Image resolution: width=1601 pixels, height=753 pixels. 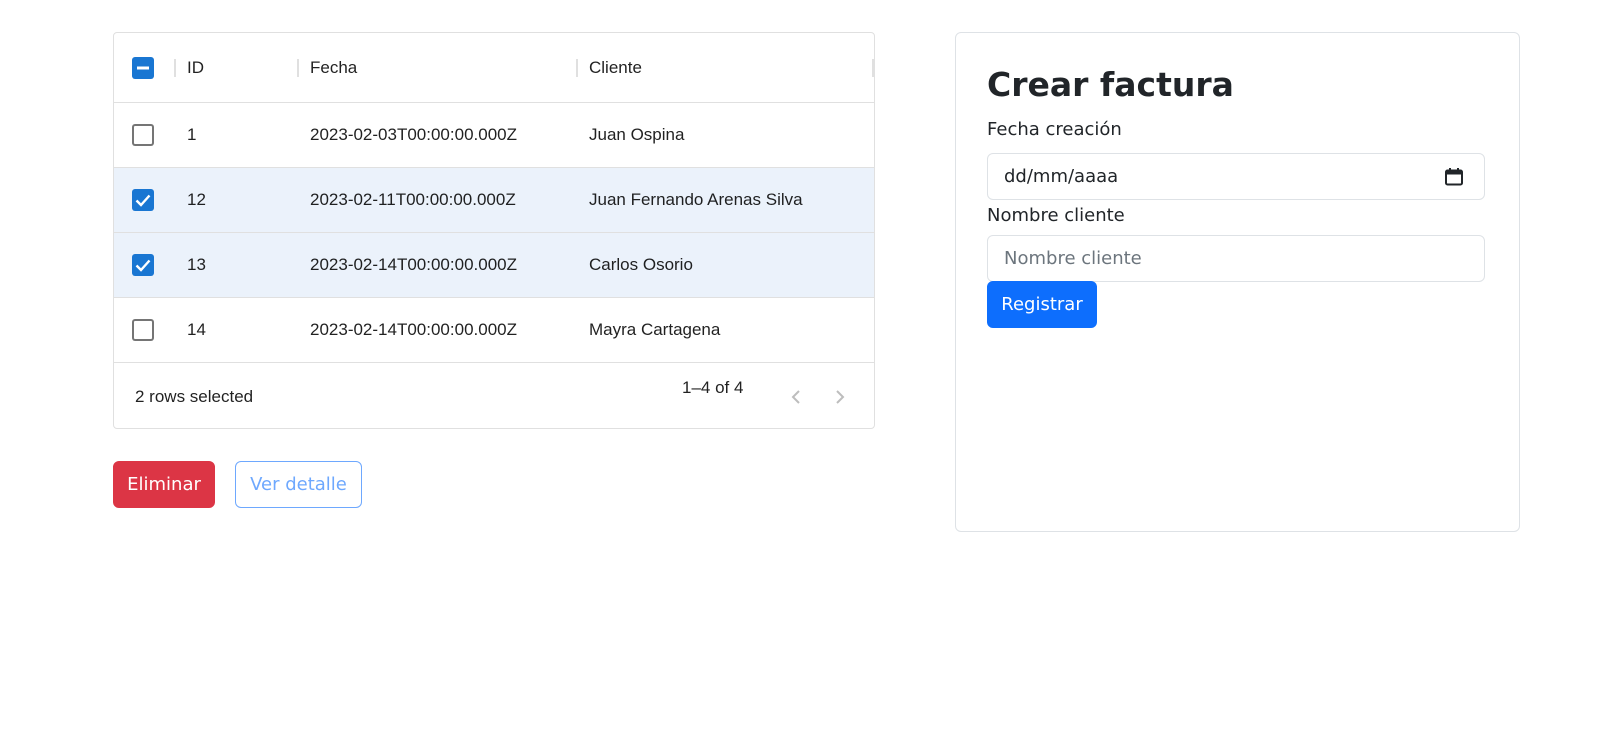 What do you see at coordinates (1454, 177) in the screenshot?
I see `calendar-icon` at bounding box center [1454, 177].